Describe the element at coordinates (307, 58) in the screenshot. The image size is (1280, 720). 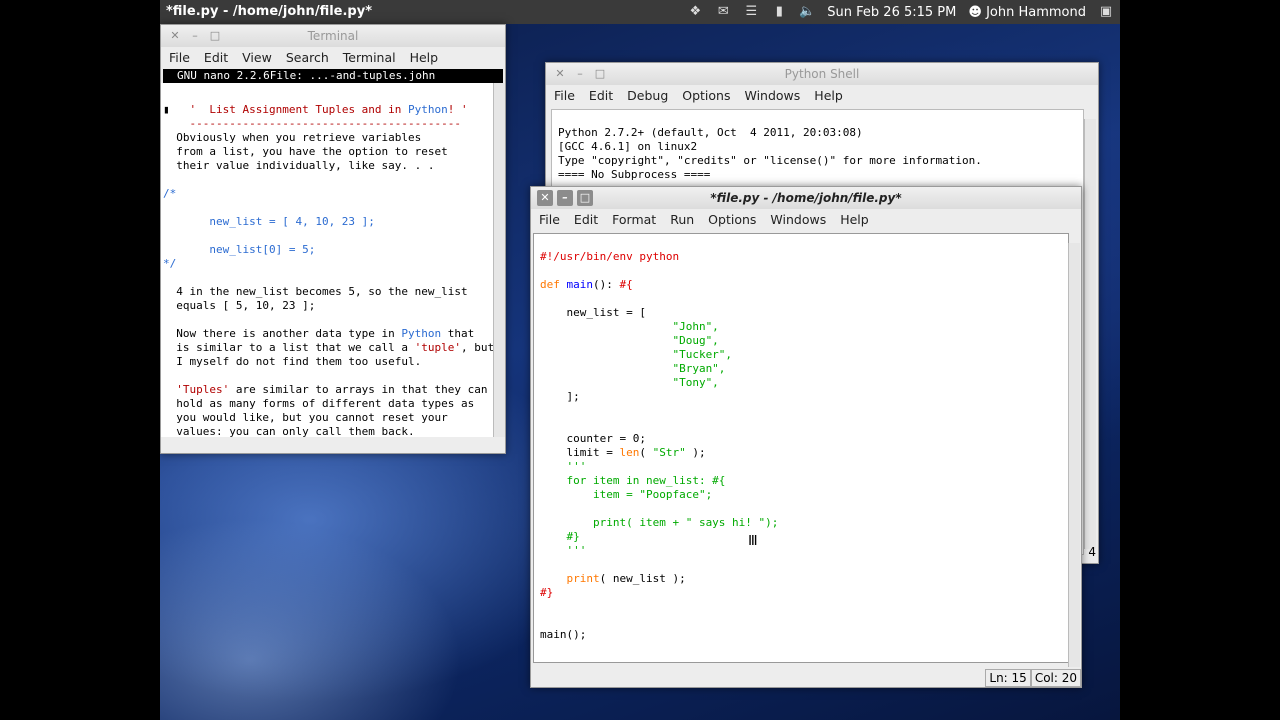
I see `menu-search: Search` at that location.